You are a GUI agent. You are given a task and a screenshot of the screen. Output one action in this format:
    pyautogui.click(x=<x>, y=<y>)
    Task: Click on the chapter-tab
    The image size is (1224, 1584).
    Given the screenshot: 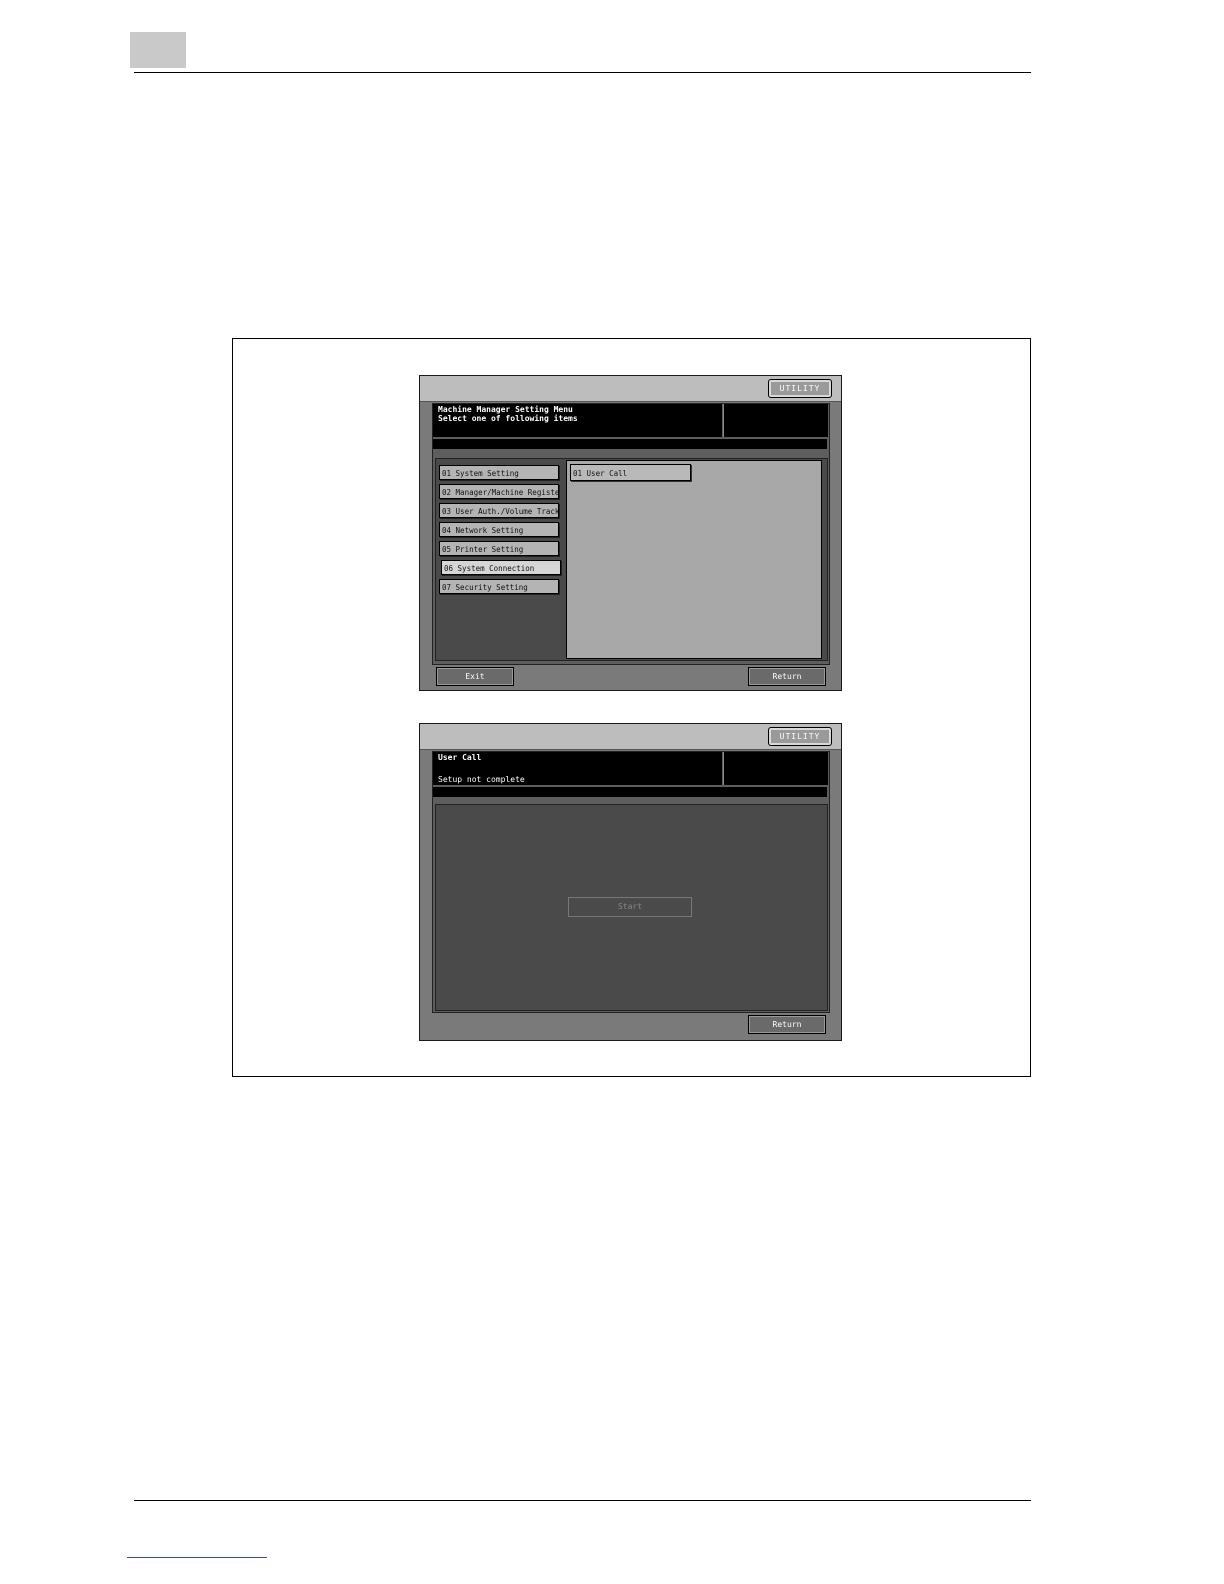 What is the action you would take?
    pyautogui.click(x=158, y=50)
    